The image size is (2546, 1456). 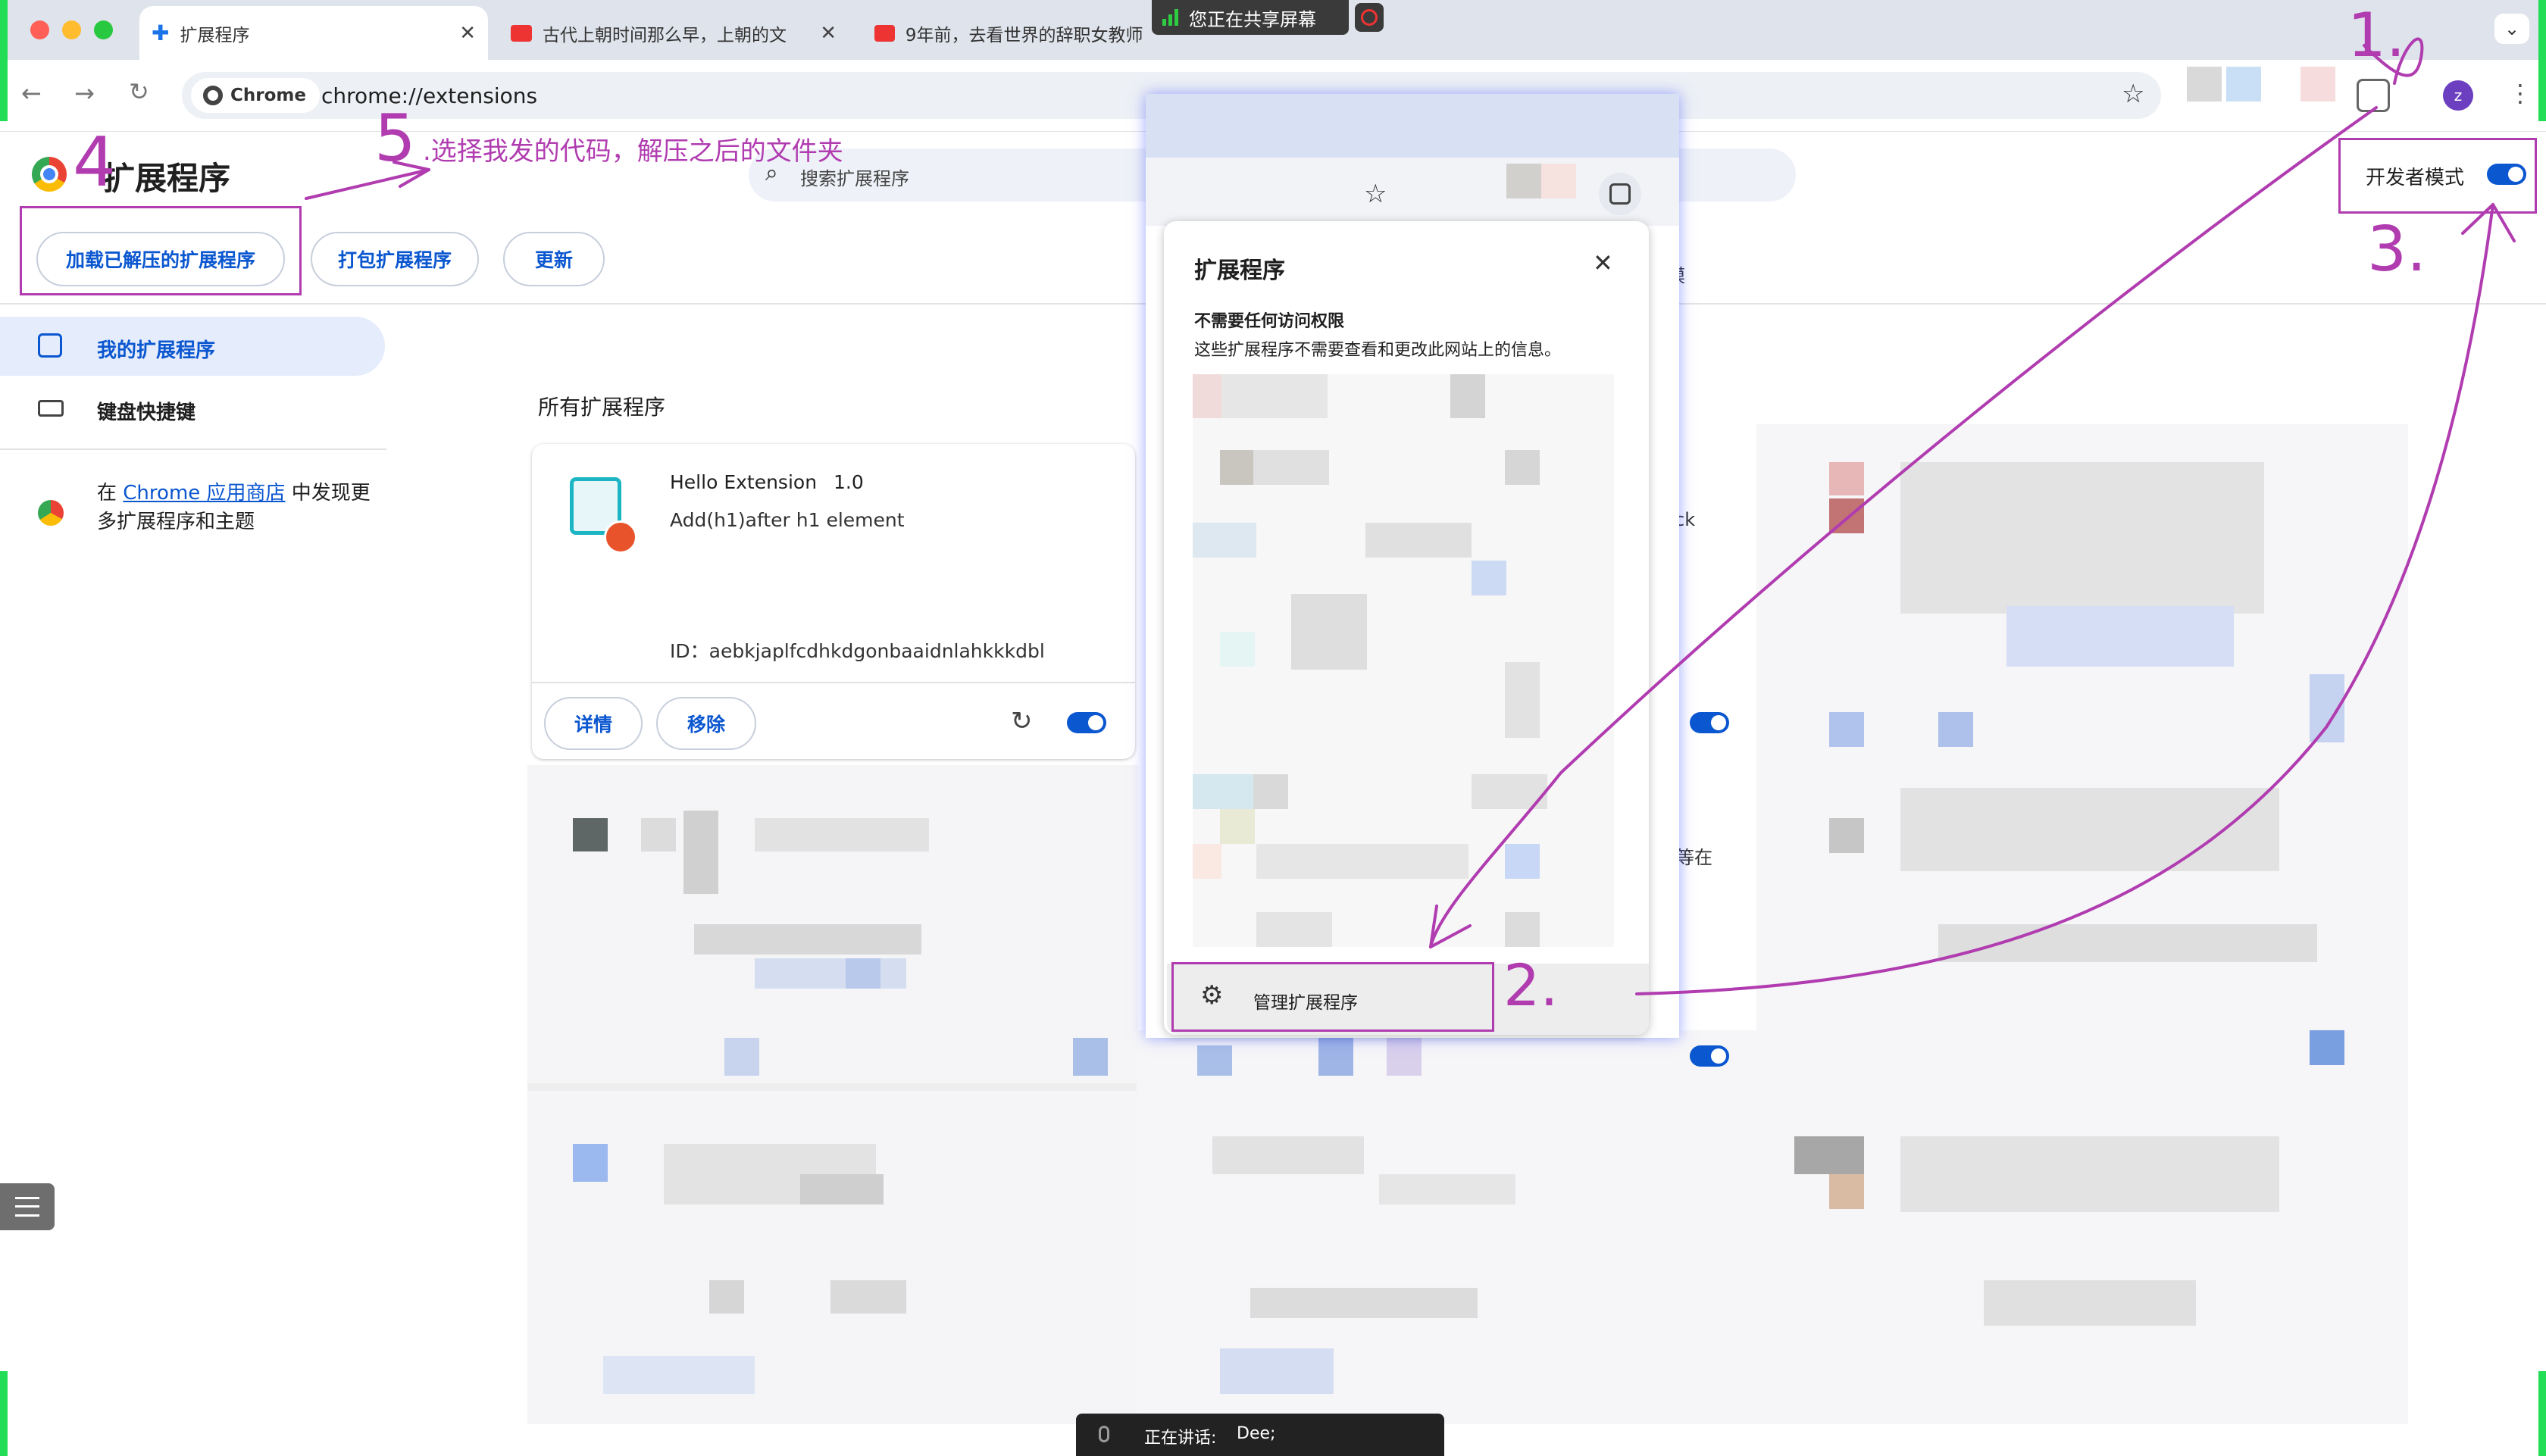 I want to click on arrow-to-load, so click(x=367, y=184).